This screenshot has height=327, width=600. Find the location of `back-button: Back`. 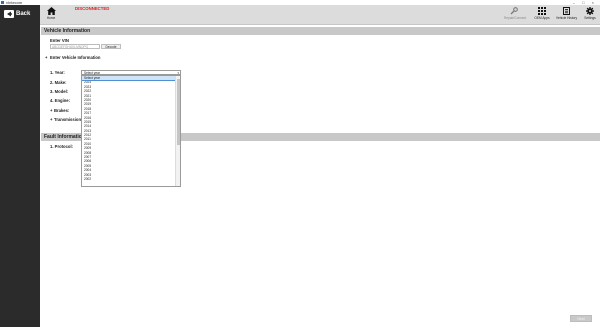

back-button: Back is located at coordinates (20, 14).